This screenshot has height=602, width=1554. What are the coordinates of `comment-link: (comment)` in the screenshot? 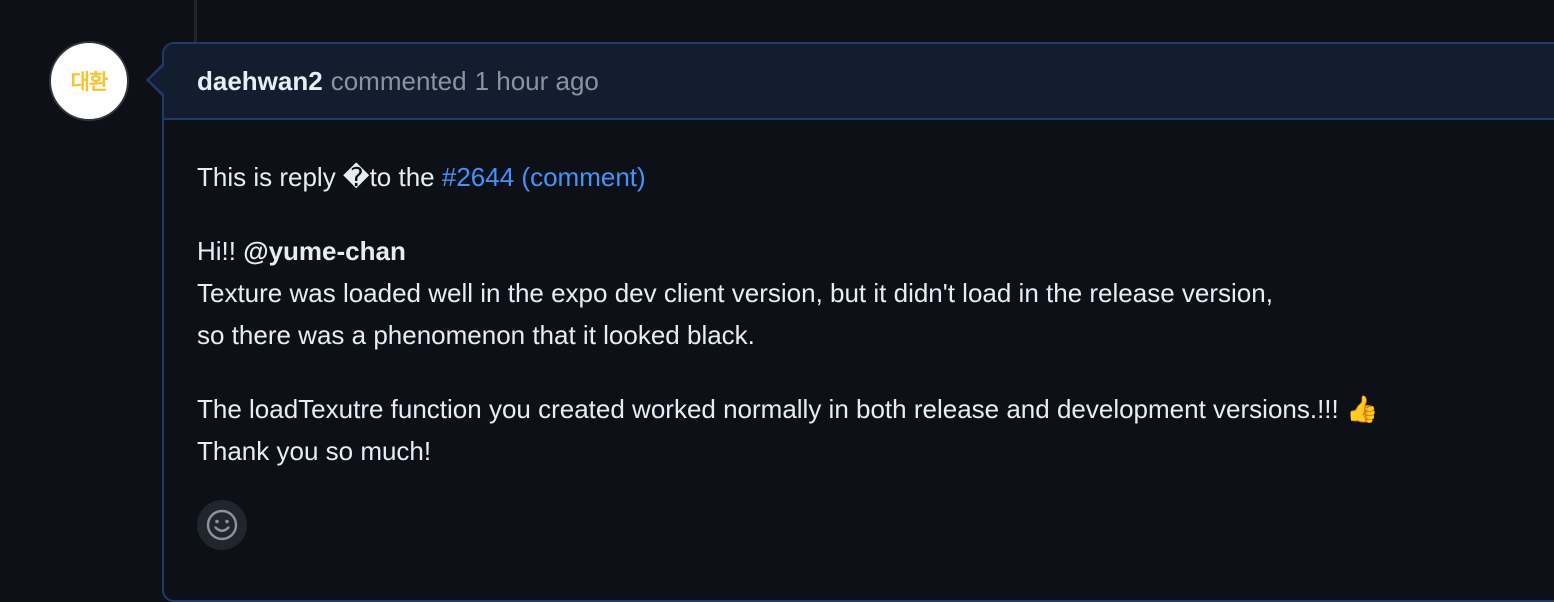 It's located at (583, 177).